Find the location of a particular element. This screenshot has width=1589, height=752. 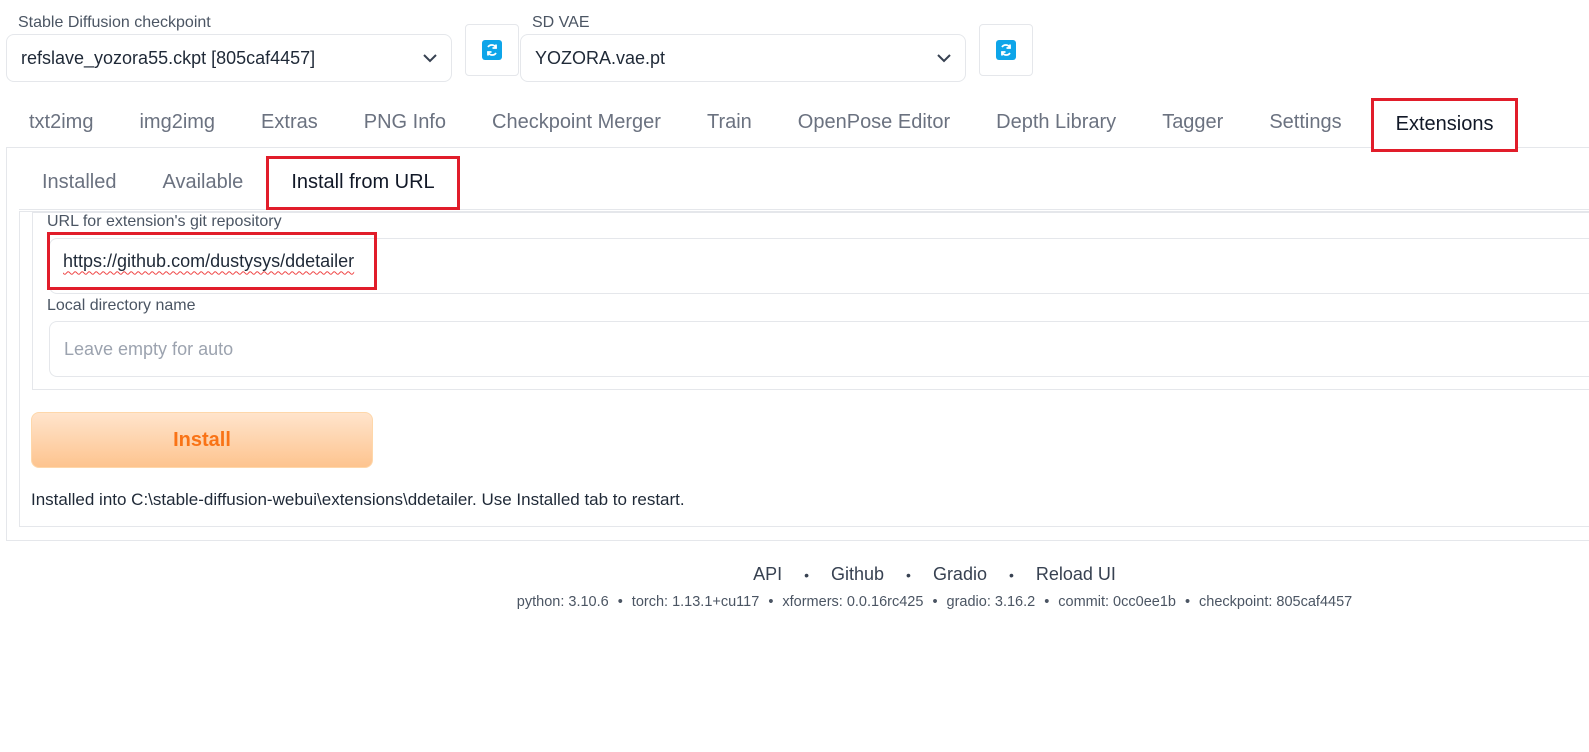

checkpoint-dropdown: refslave_yozora55.ckpt [805caf4457] is located at coordinates (229, 58).